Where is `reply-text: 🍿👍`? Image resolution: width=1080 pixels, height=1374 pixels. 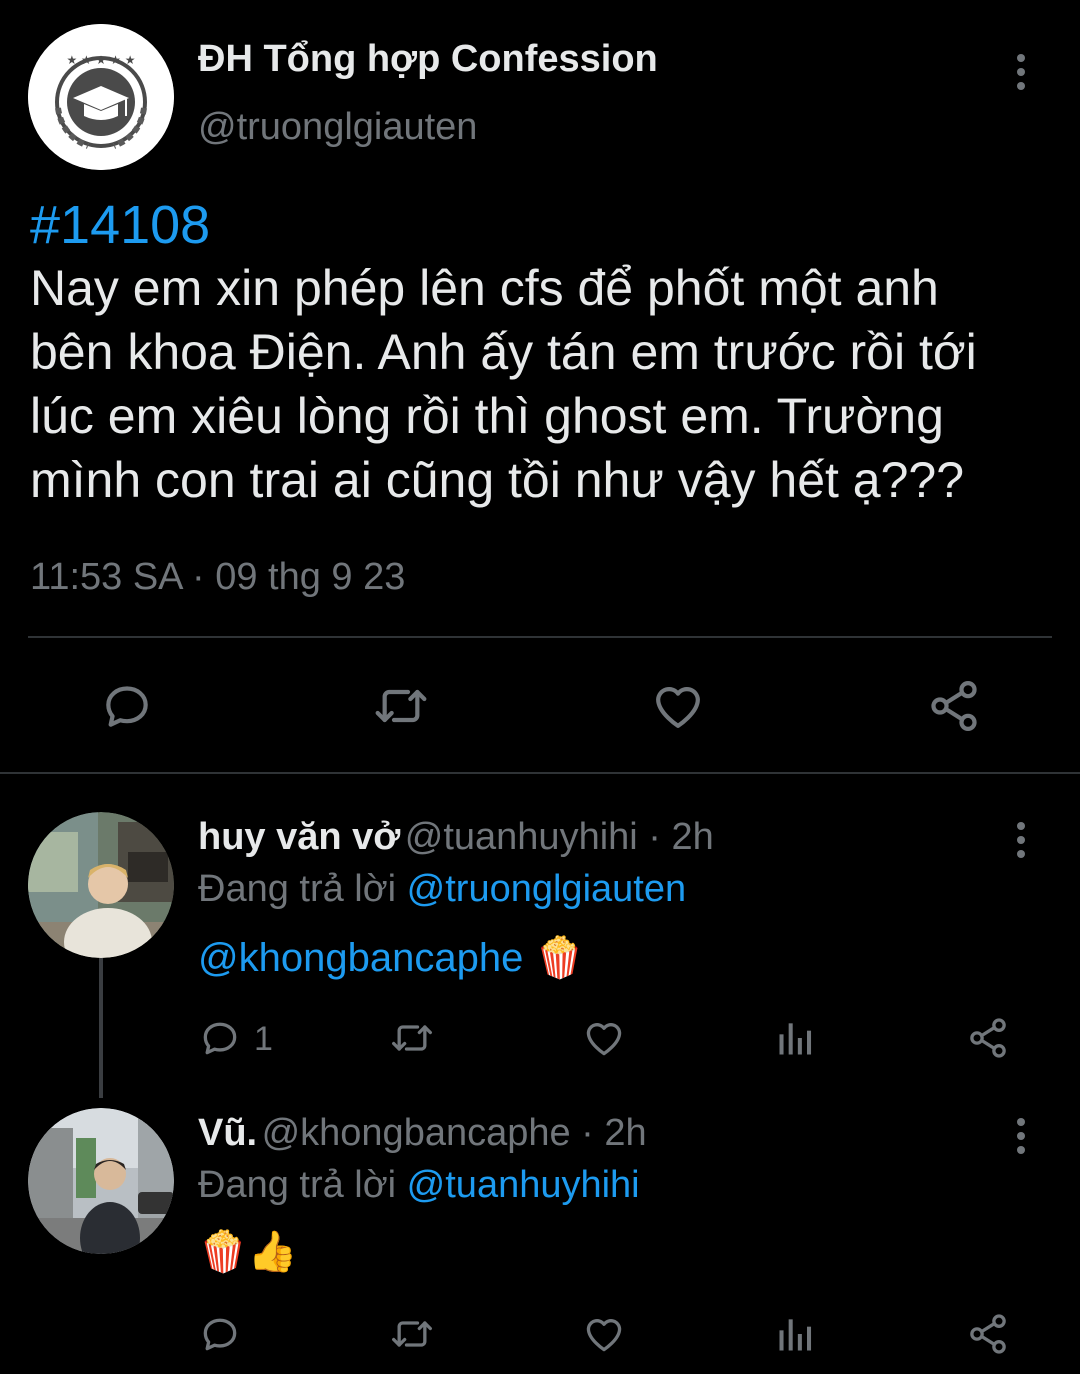
reply-text: 🍿👍 is located at coordinates (248, 1251).